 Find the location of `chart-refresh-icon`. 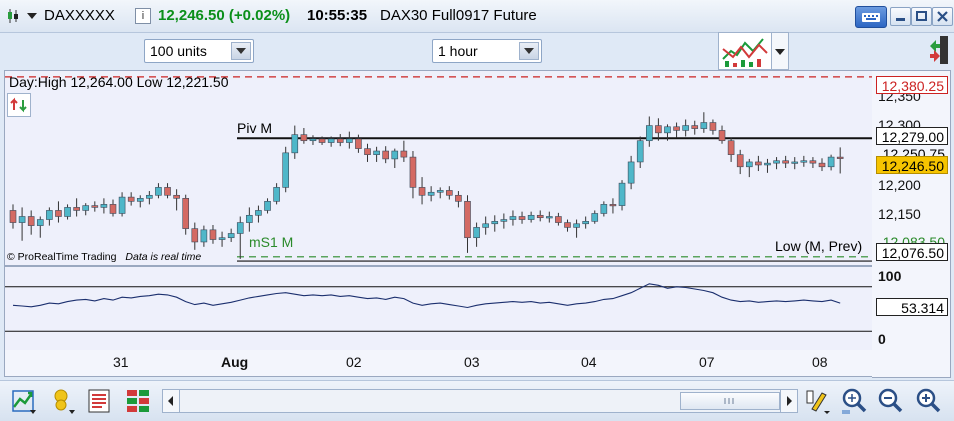

chart-refresh-icon is located at coordinates (19, 105).